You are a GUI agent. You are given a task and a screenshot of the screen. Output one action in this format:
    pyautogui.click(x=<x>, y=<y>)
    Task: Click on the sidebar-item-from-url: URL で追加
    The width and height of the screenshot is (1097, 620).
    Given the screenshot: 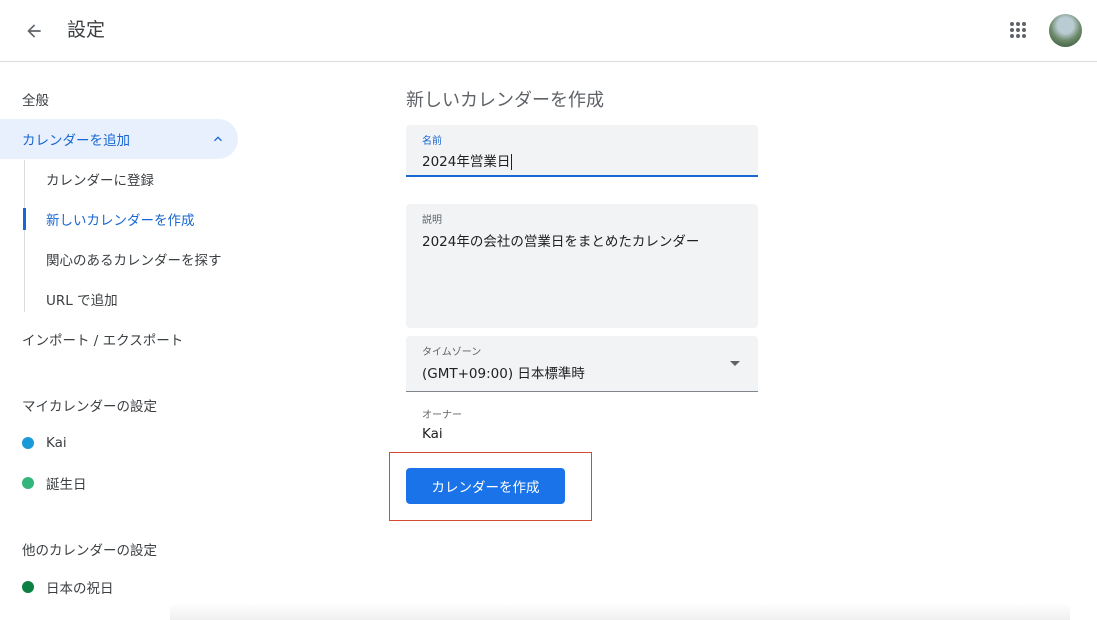 What is the action you would take?
    pyautogui.click(x=82, y=299)
    